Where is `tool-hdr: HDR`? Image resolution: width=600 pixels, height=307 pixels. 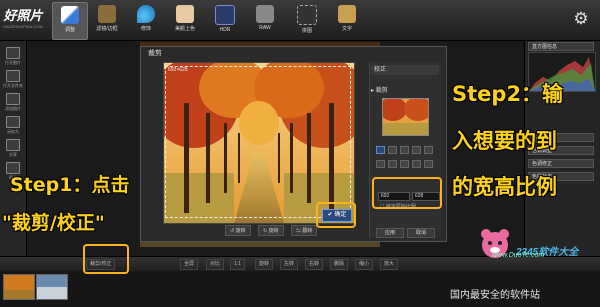
tool-hdr: HDR is located at coordinates (225, 20).